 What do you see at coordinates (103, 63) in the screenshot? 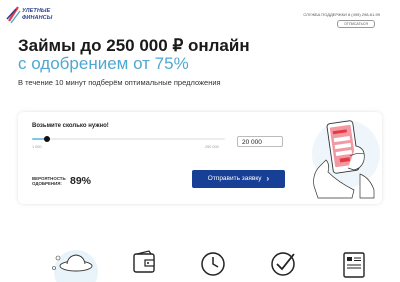
I see `page-subtitle: с одобрением от 75%` at bounding box center [103, 63].